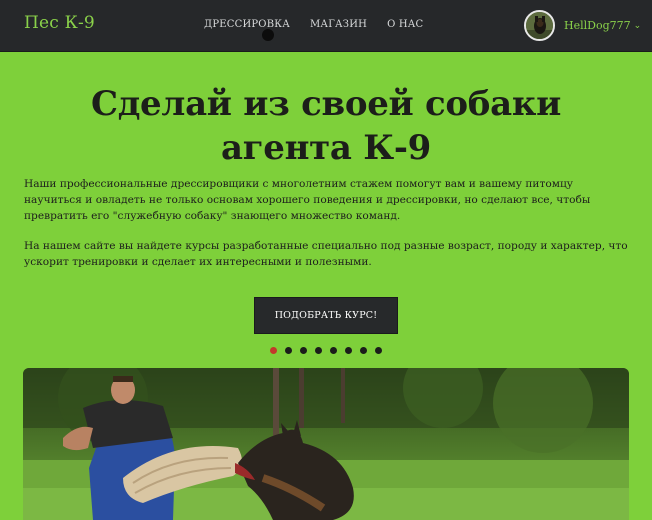 This screenshot has width=652, height=520. What do you see at coordinates (326, 126) in the screenshot?
I see `hero-title: Сделай из своей собаки агента К-9` at bounding box center [326, 126].